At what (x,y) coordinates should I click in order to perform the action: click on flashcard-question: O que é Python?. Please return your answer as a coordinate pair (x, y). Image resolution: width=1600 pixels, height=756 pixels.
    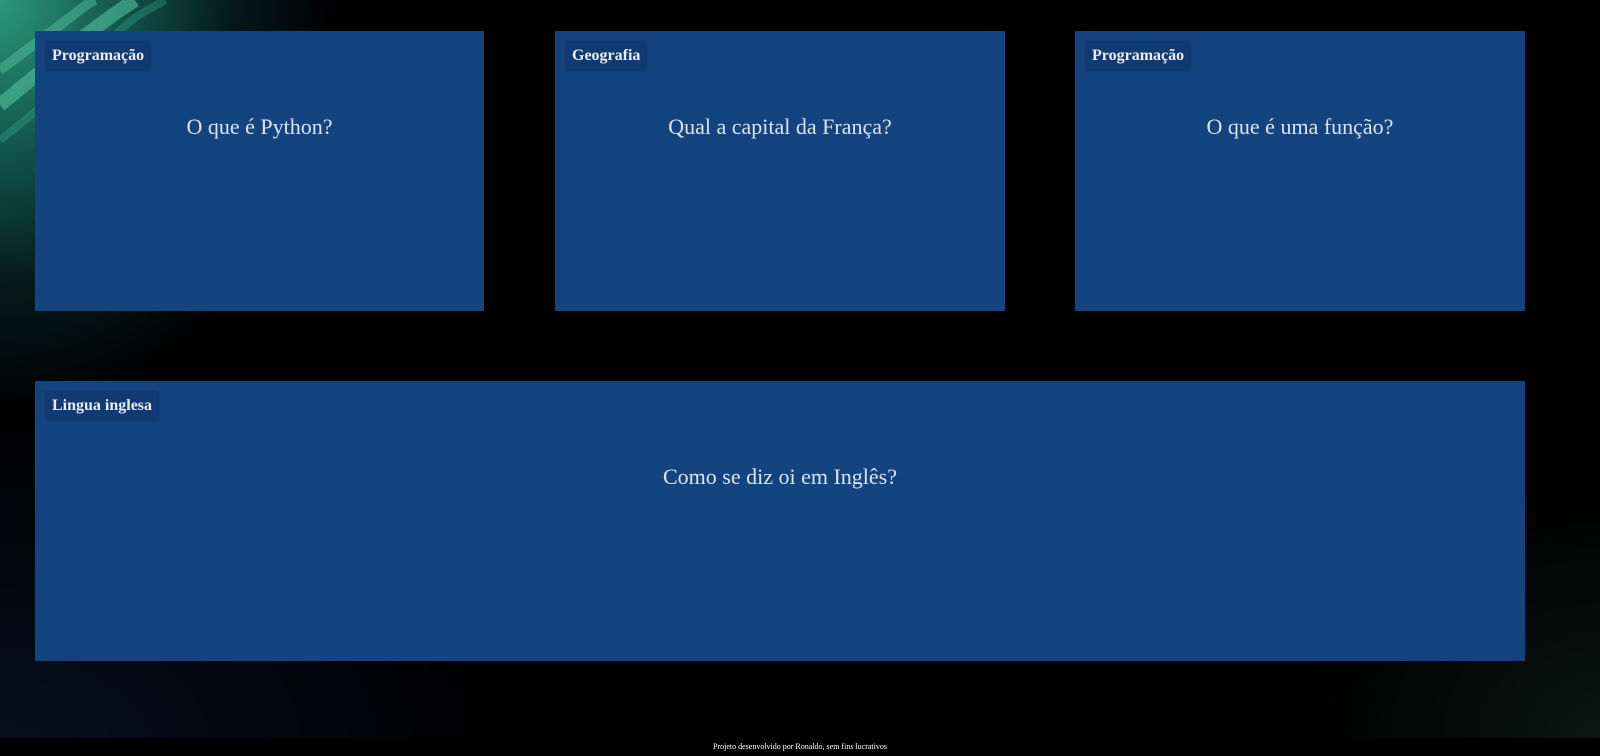
    Looking at the image, I should click on (259, 126).